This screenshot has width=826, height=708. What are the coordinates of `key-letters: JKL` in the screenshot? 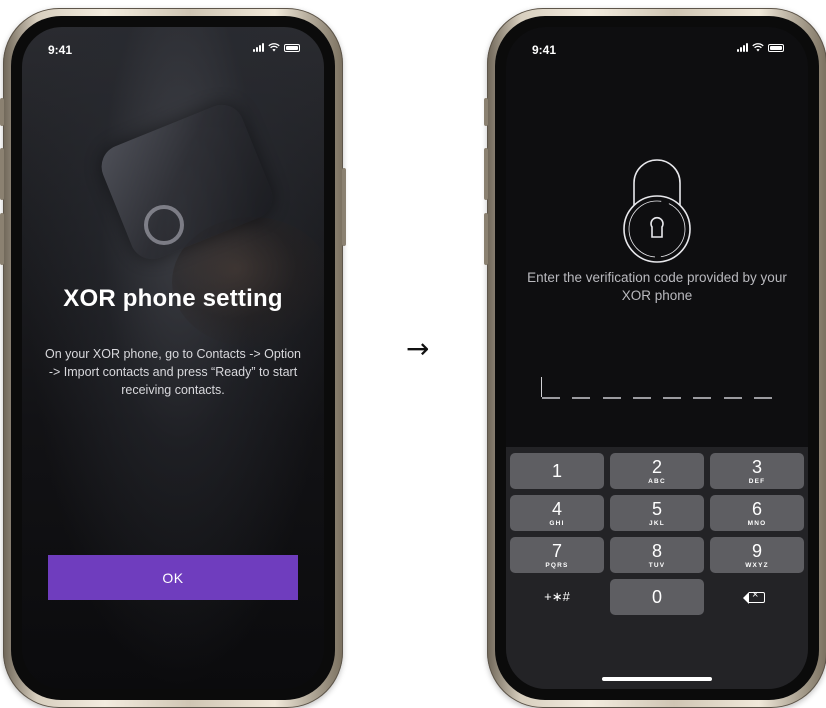 It's located at (657, 523).